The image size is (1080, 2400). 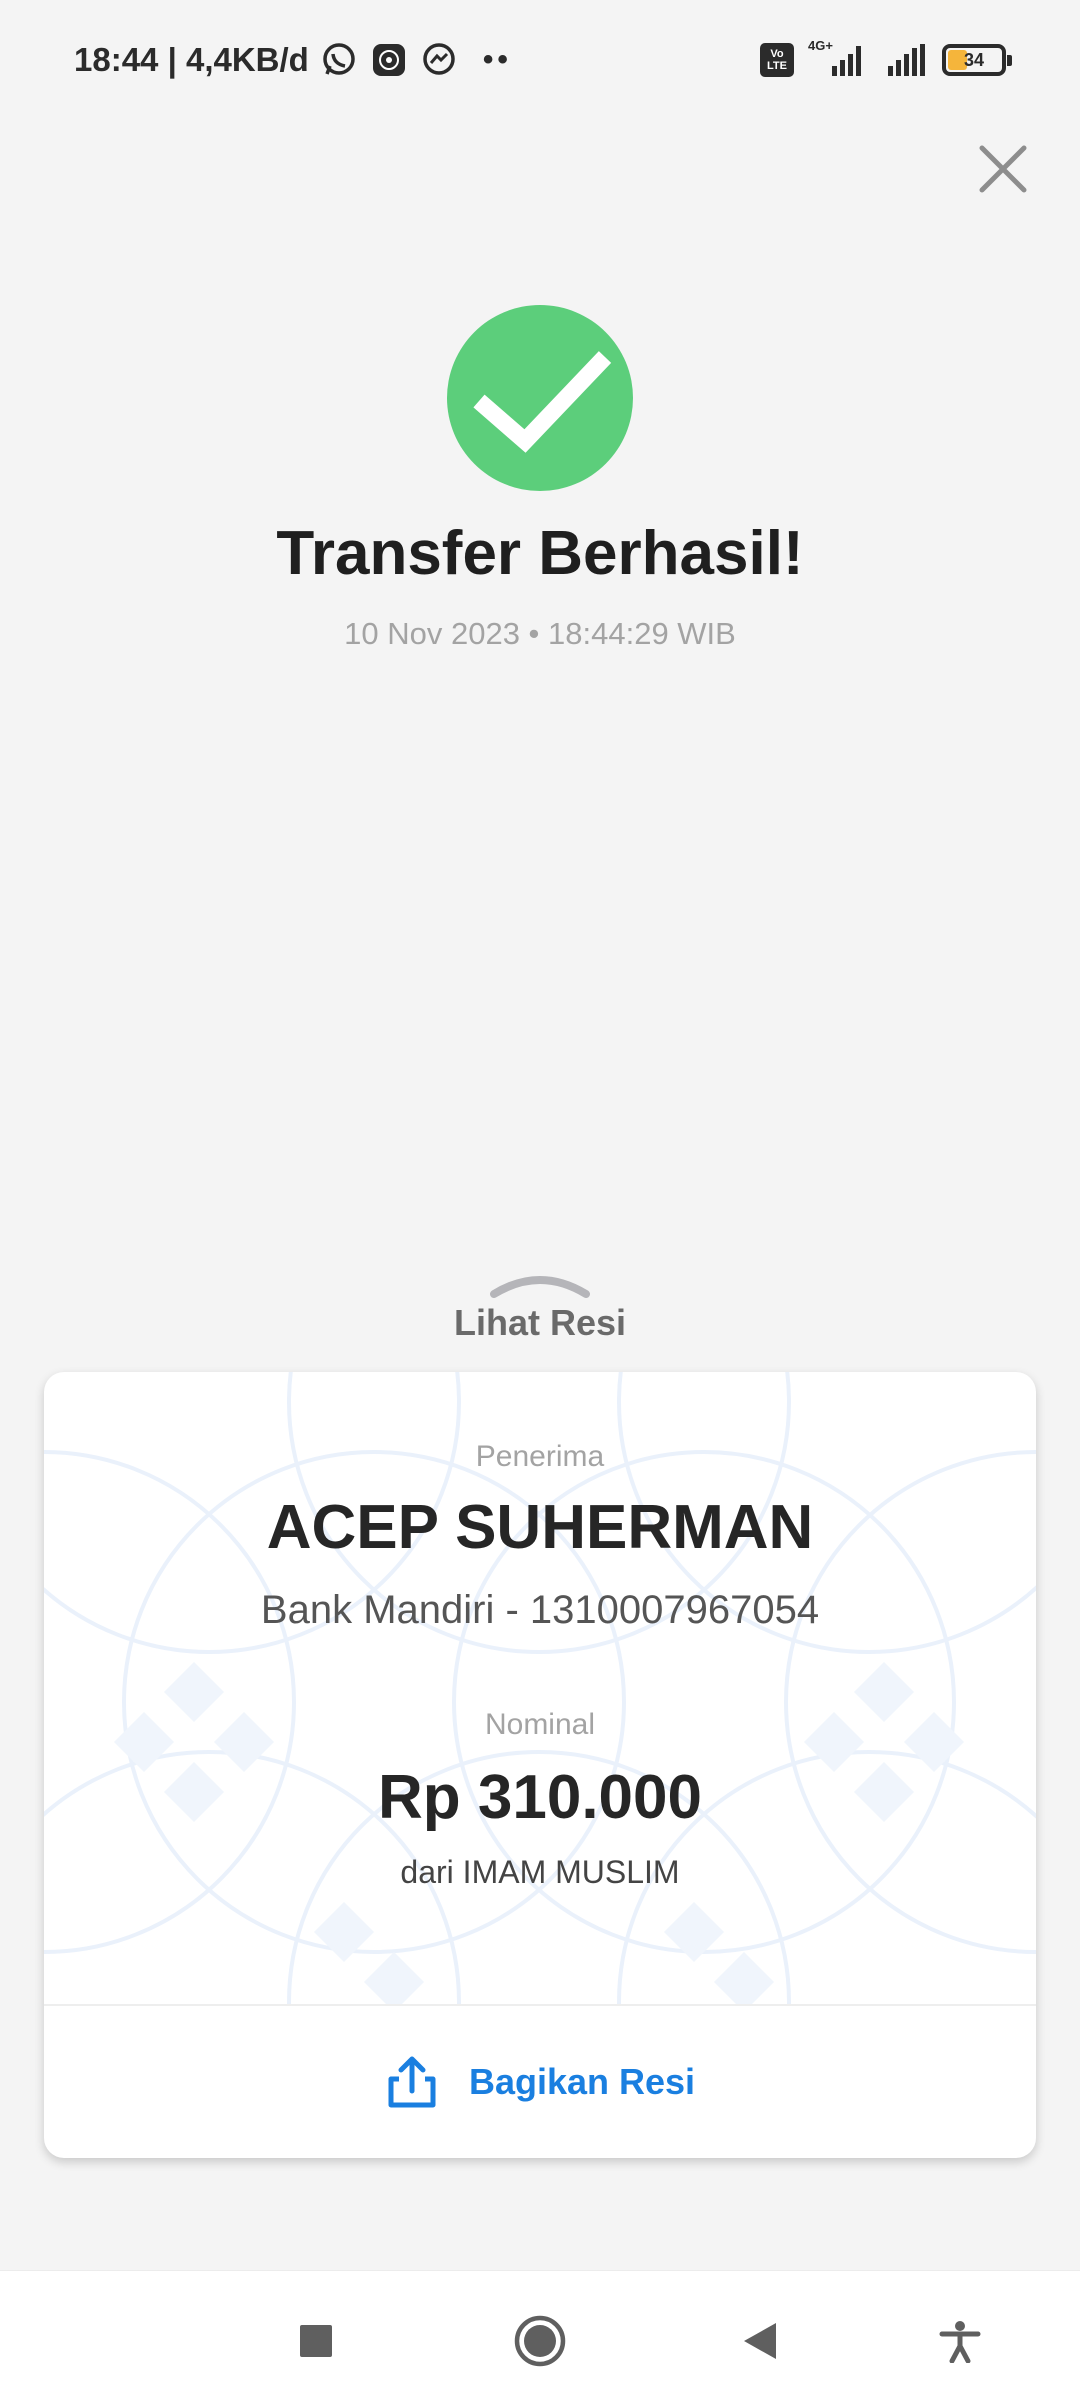 I want to click on battery-level: 34, so click(x=974, y=59).